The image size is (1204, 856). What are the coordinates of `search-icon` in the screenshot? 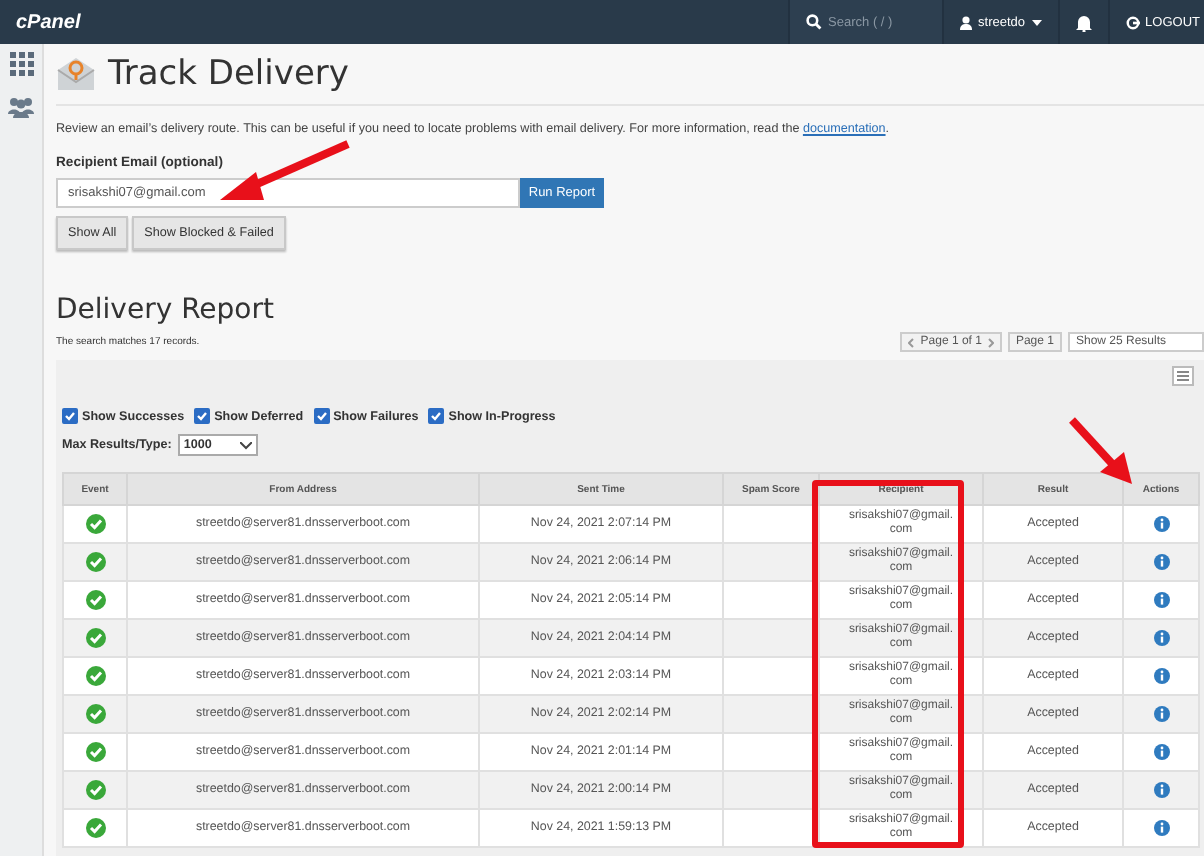 It's located at (814, 22).